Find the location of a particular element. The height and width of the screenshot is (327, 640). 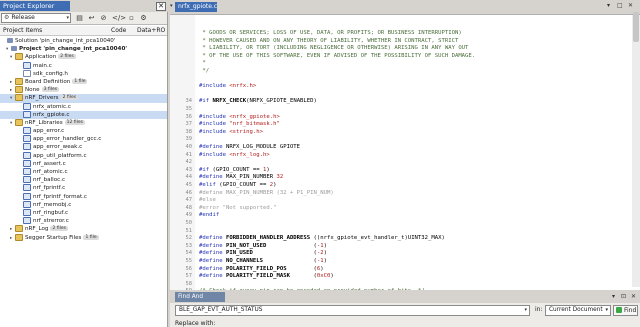

tree-item: app_error_handler_gcc.c is located at coordinates (83, 139).